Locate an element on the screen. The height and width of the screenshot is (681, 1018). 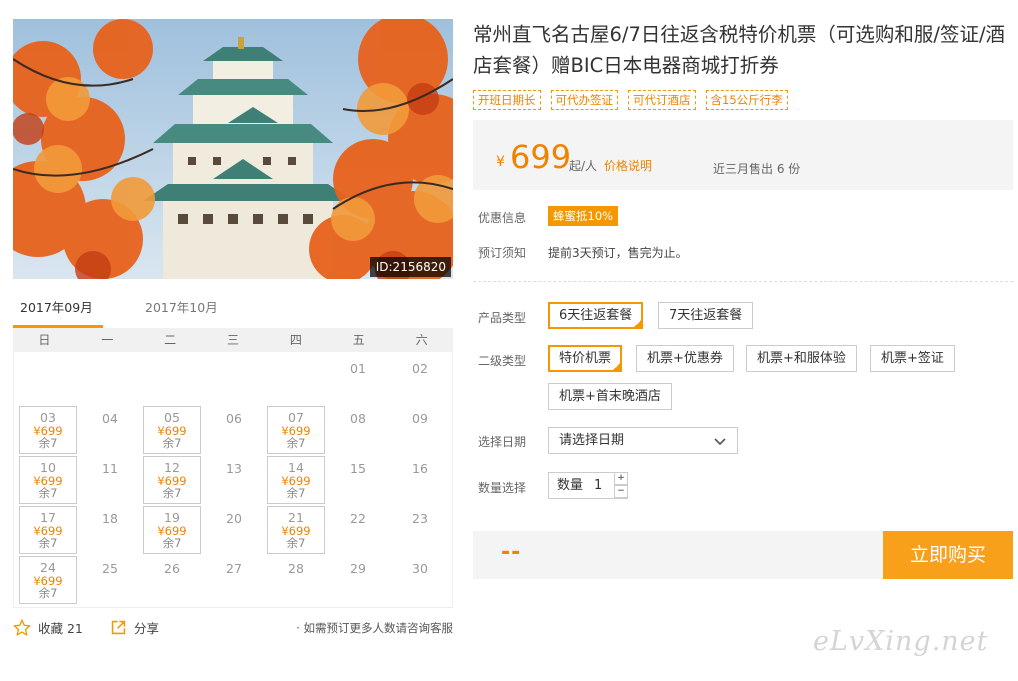
day-number: 12 is located at coordinates (172, 467).